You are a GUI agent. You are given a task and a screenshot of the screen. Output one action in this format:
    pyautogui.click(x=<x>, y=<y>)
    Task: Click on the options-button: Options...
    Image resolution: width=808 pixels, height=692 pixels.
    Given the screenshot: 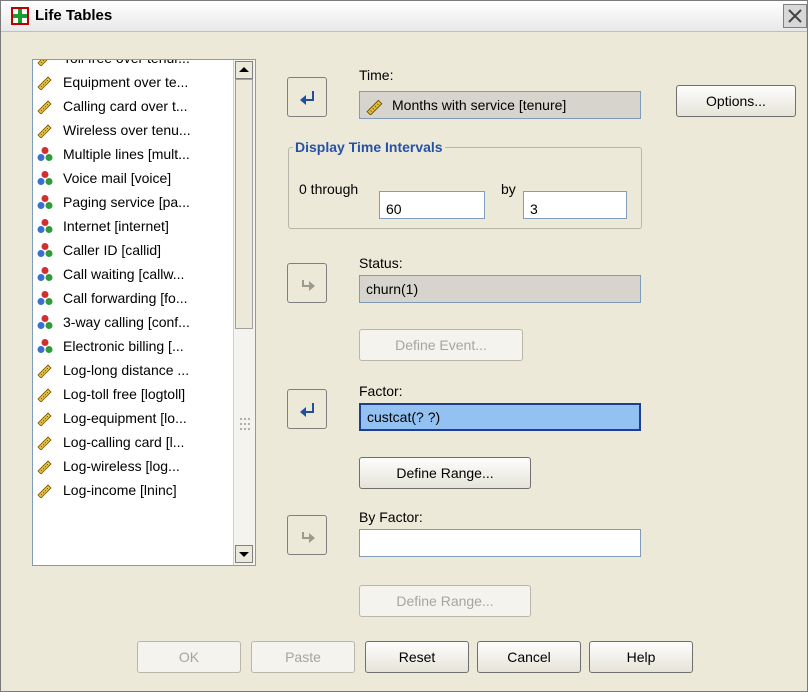 What is the action you would take?
    pyautogui.click(x=736, y=101)
    